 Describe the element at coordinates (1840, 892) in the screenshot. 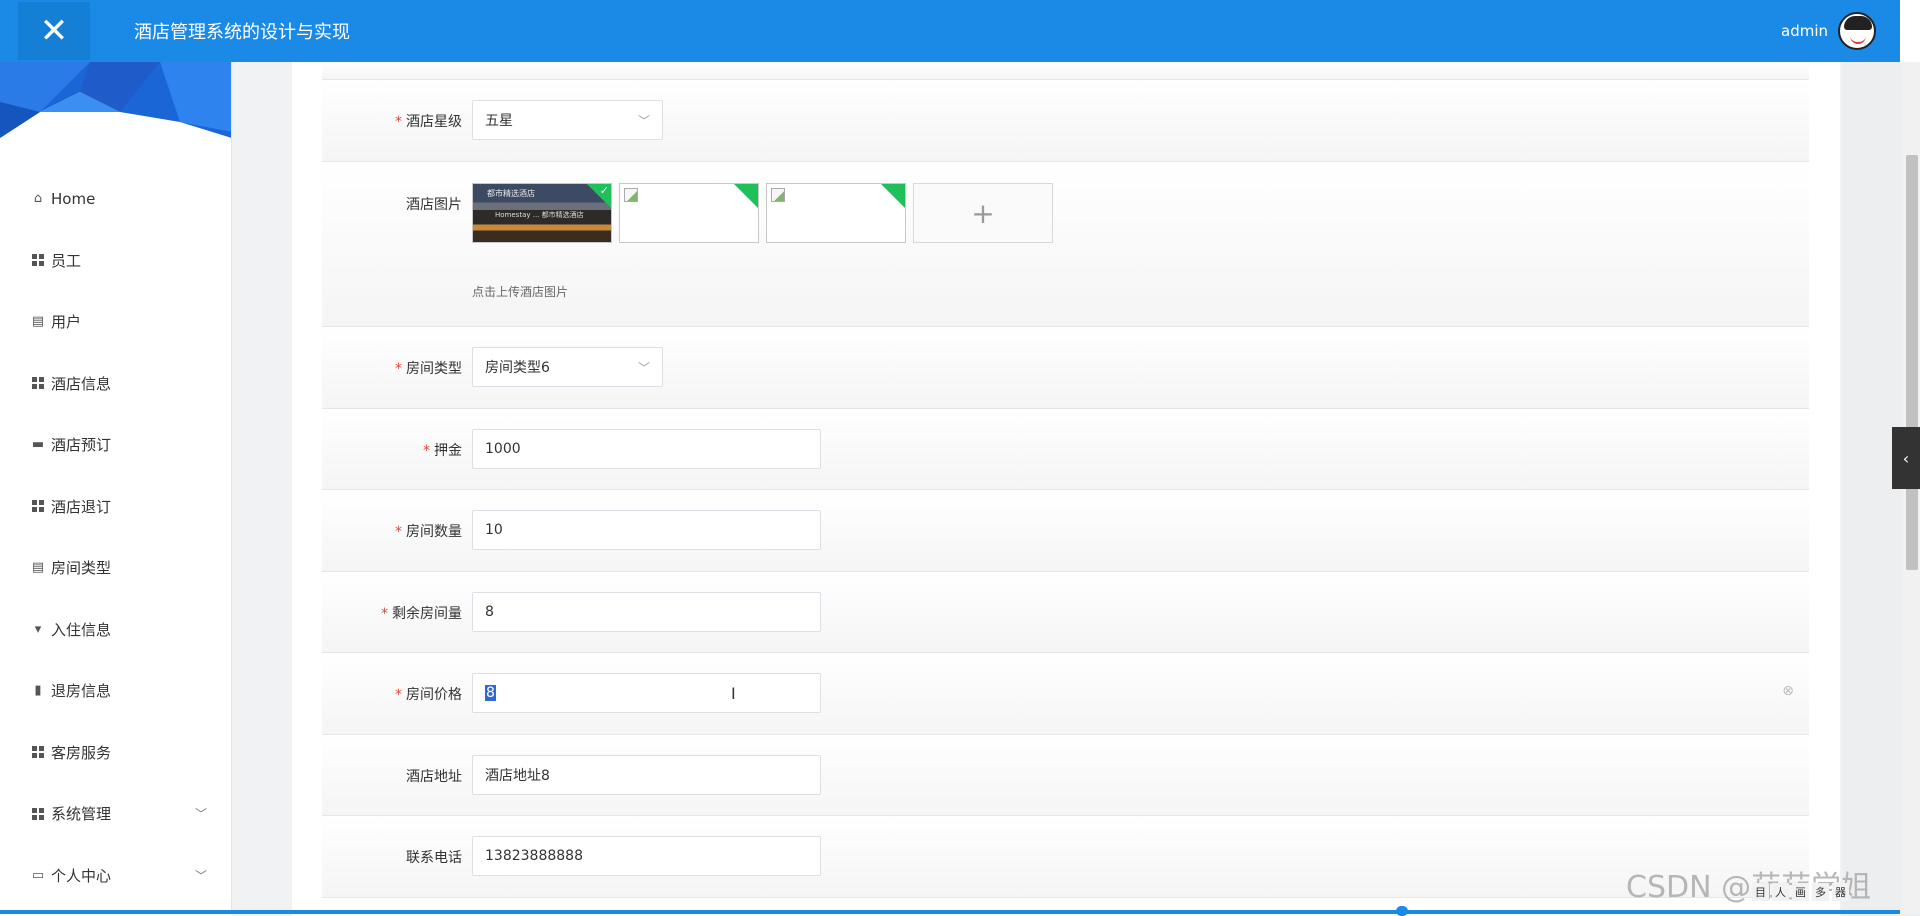

I see `tray-item: 器` at that location.